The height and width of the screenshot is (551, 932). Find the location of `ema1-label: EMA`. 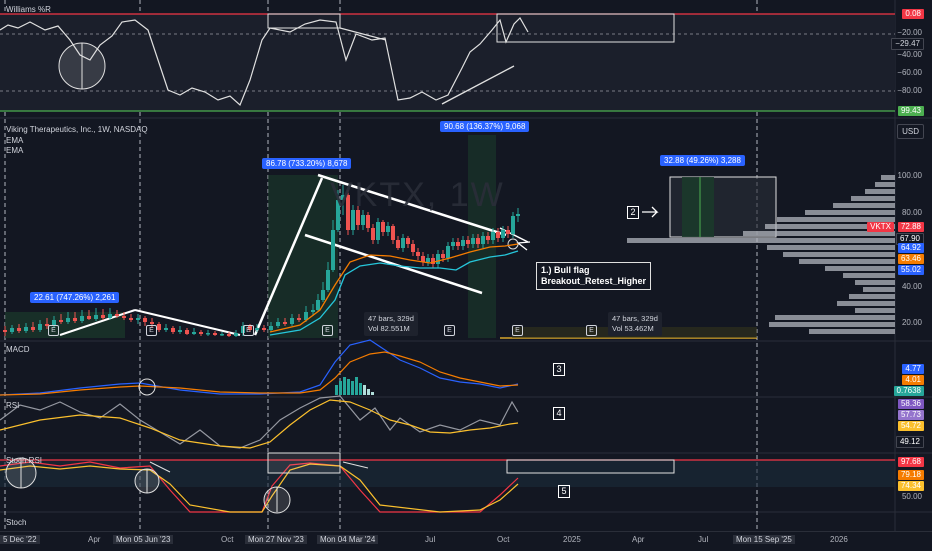

ema1-label: EMA is located at coordinates (14, 140).